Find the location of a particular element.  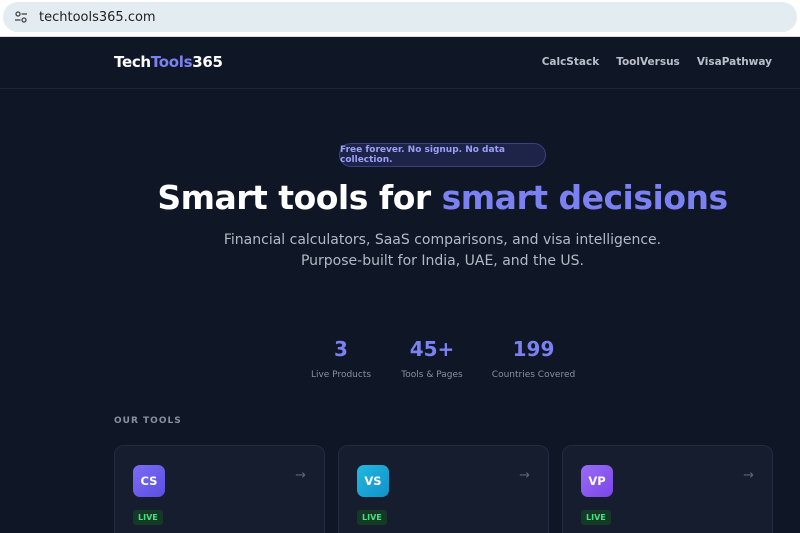

main-nav: CalcStack ToolVersus VisaPathway is located at coordinates (657, 62).